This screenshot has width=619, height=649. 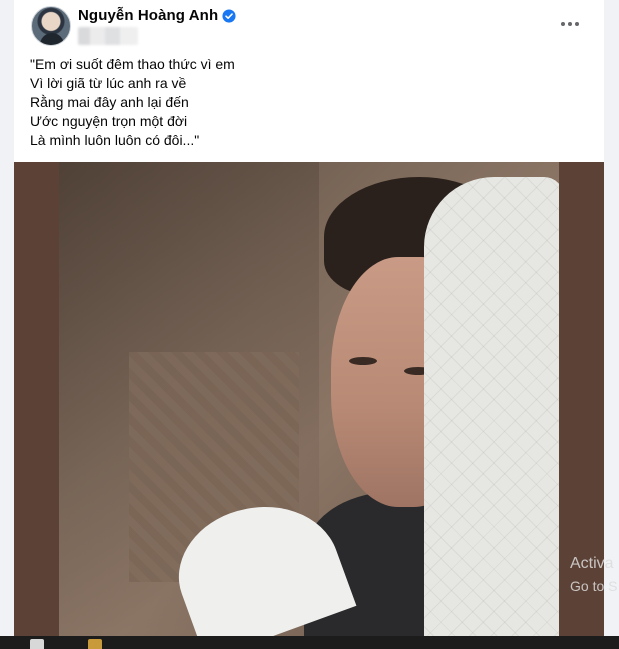 I want to click on taskbar-app-icon, so click(x=95, y=644).